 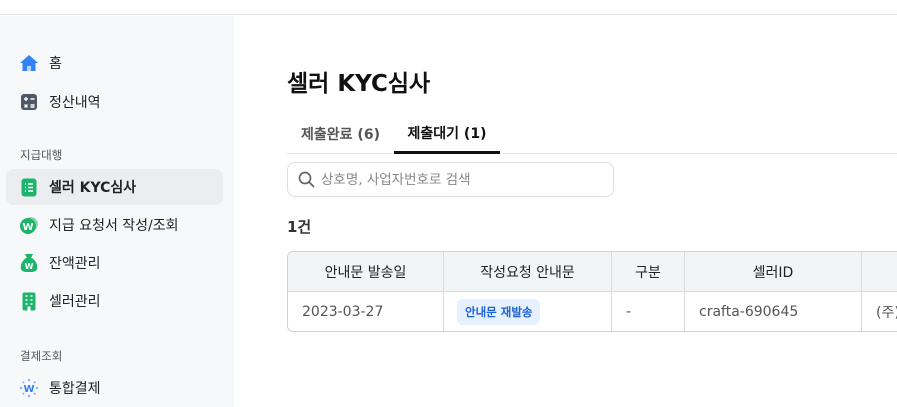 What do you see at coordinates (75, 103) in the screenshot?
I see `sidebar-item-label: 정산내역` at bounding box center [75, 103].